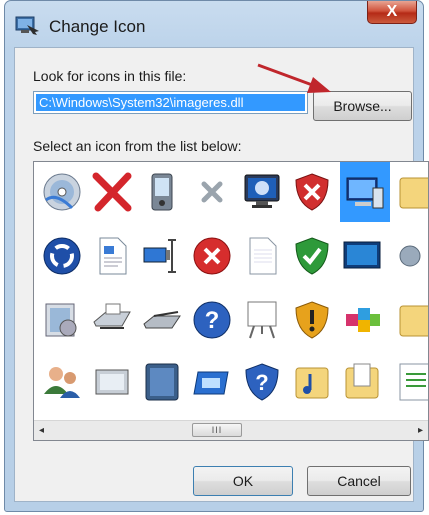 The height and width of the screenshot is (515, 429). Describe the element at coordinates (312, 382) in the screenshot. I see `music-folder-icon` at that location.